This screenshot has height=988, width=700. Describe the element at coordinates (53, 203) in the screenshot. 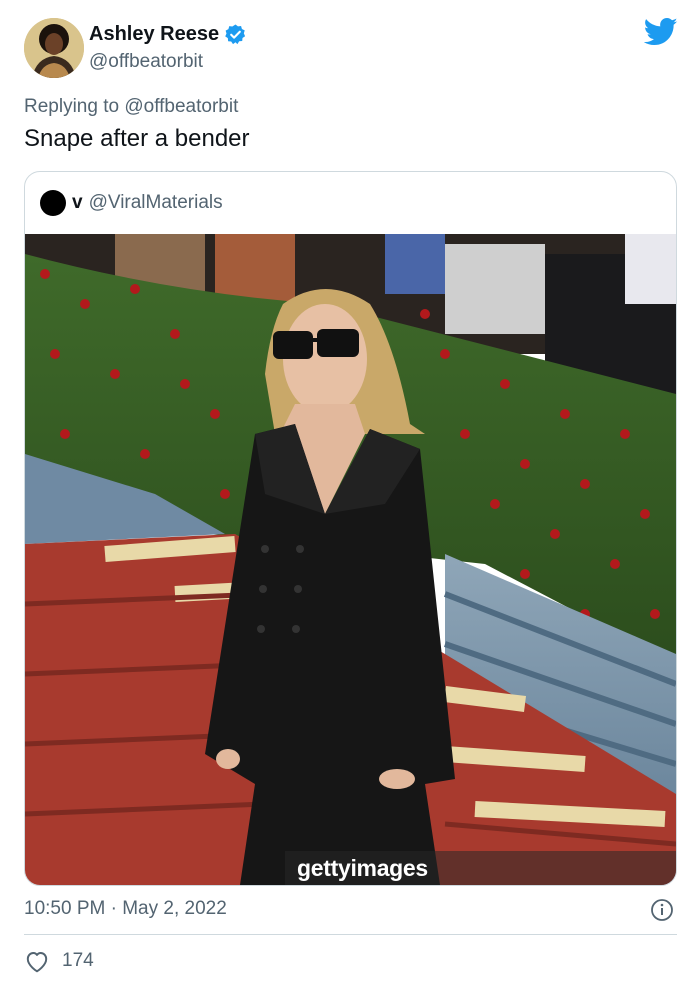

I see `quoted-avatar` at that location.